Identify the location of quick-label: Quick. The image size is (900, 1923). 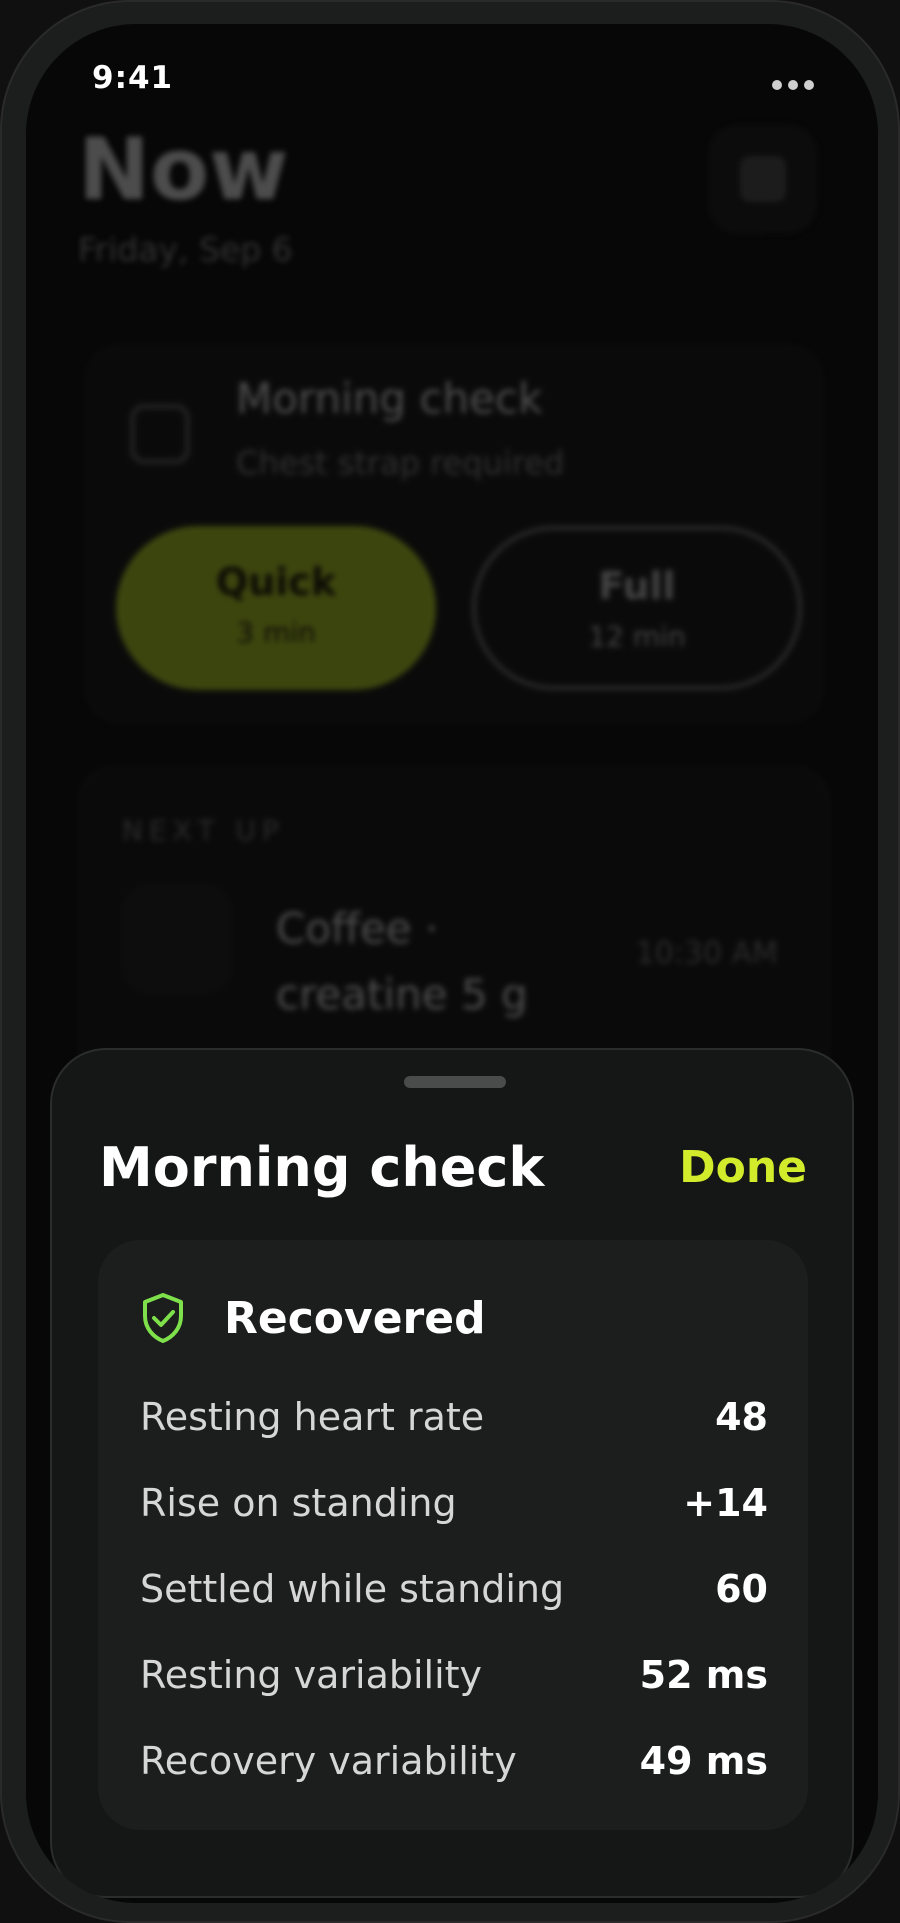
(276, 582).